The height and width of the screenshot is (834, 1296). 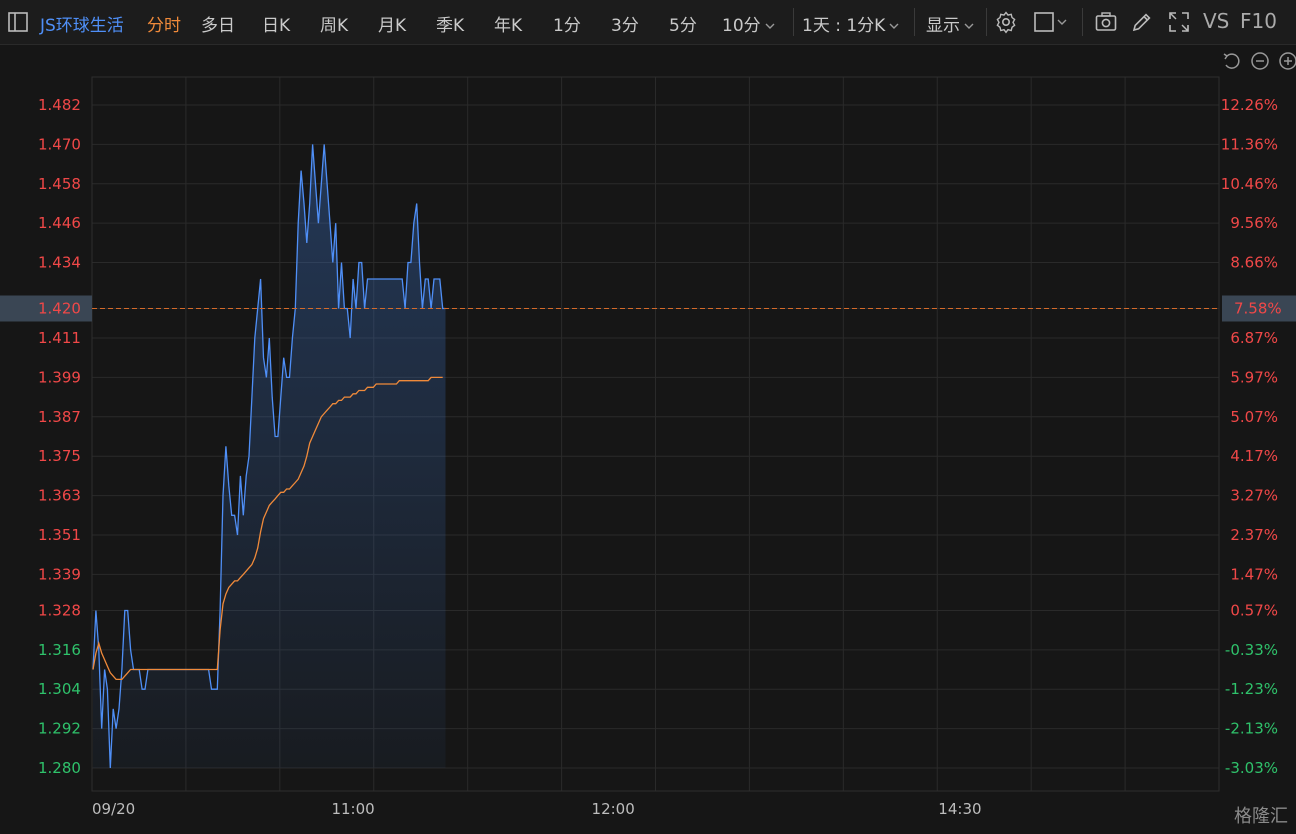 I want to click on display-menu-label: 显示, so click(x=943, y=26).